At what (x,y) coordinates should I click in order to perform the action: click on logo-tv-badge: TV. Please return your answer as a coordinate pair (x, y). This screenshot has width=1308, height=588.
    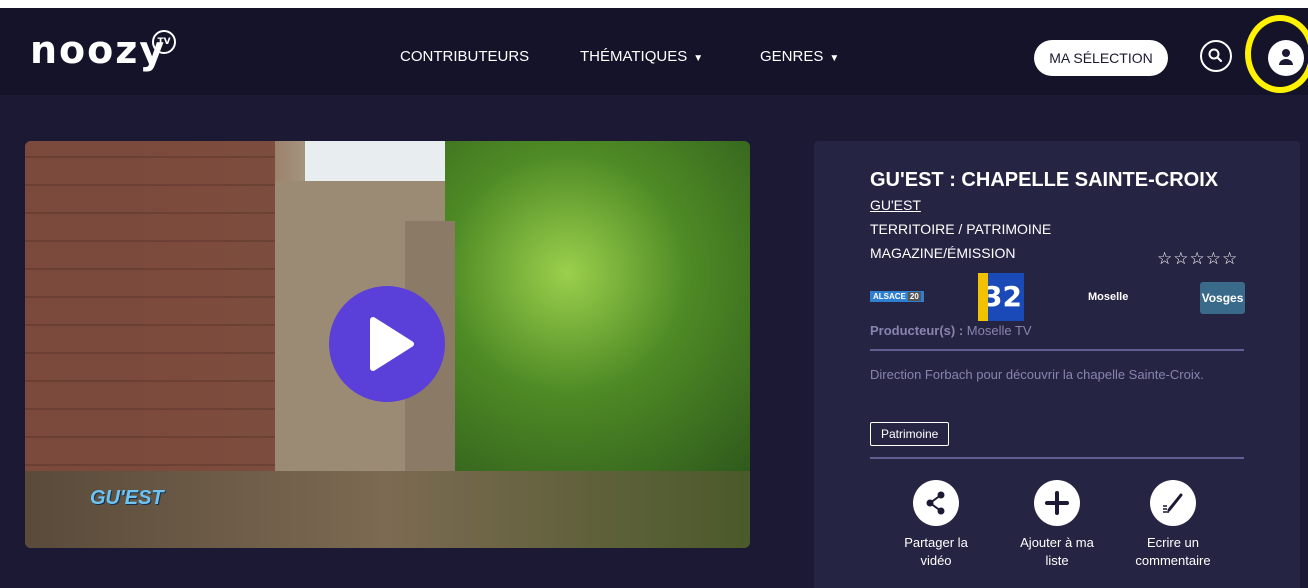
    Looking at the image, I should click on (164, 42).